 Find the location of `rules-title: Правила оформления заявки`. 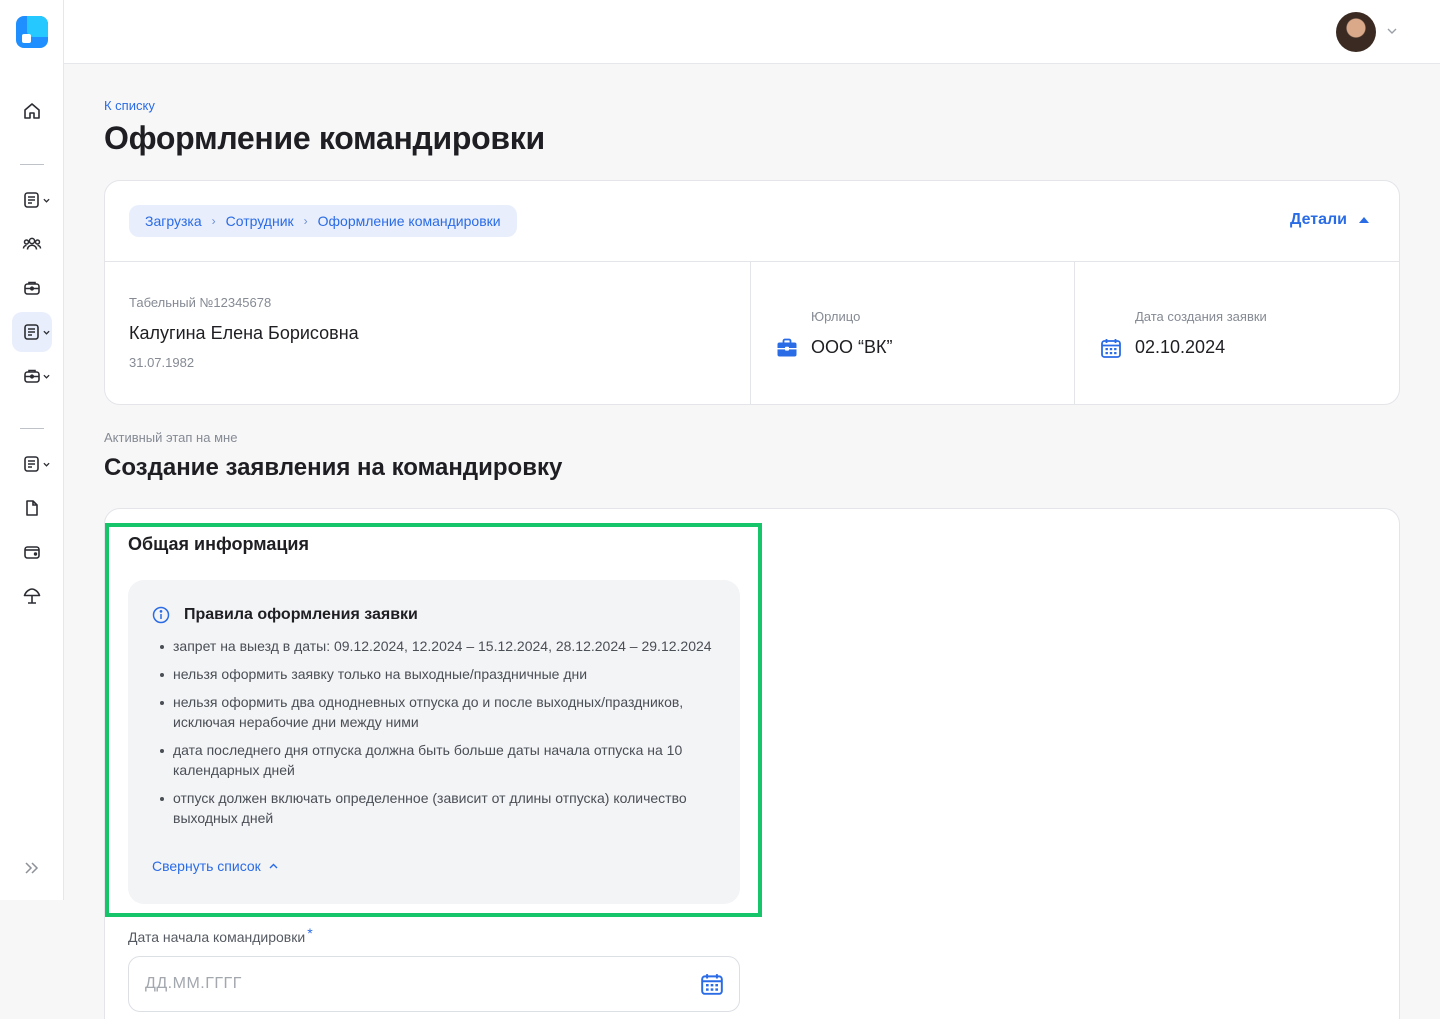

rules-title: Правила оформления заявки is located at coordinates (301, 614).